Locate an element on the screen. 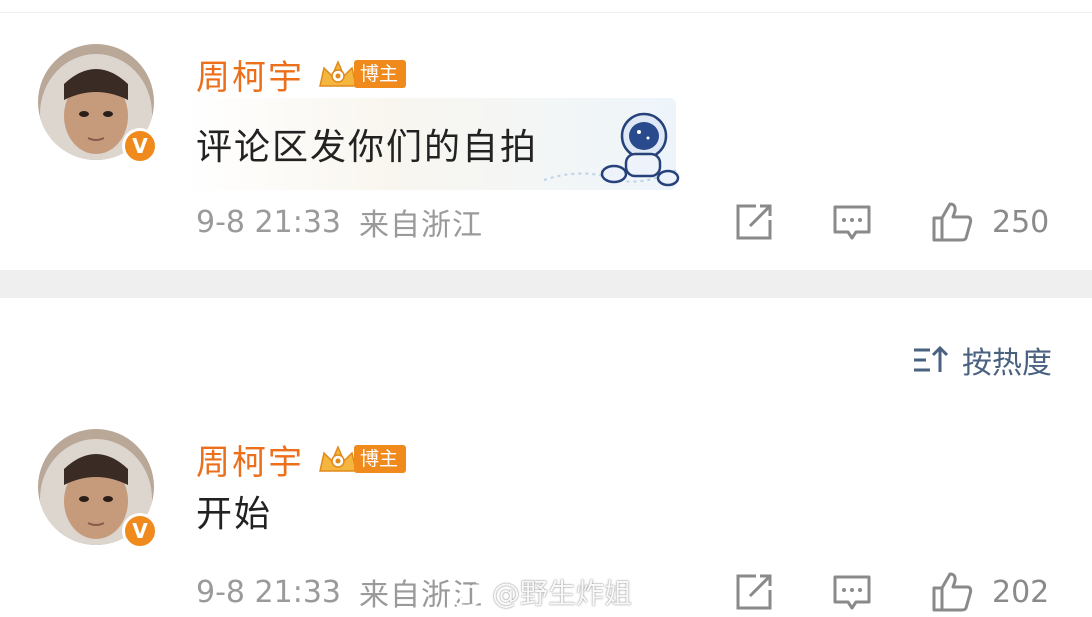 The width and height of the screenshot is (1092, 617). sort-label: 按热度 is located at coordinates (1007, 363).